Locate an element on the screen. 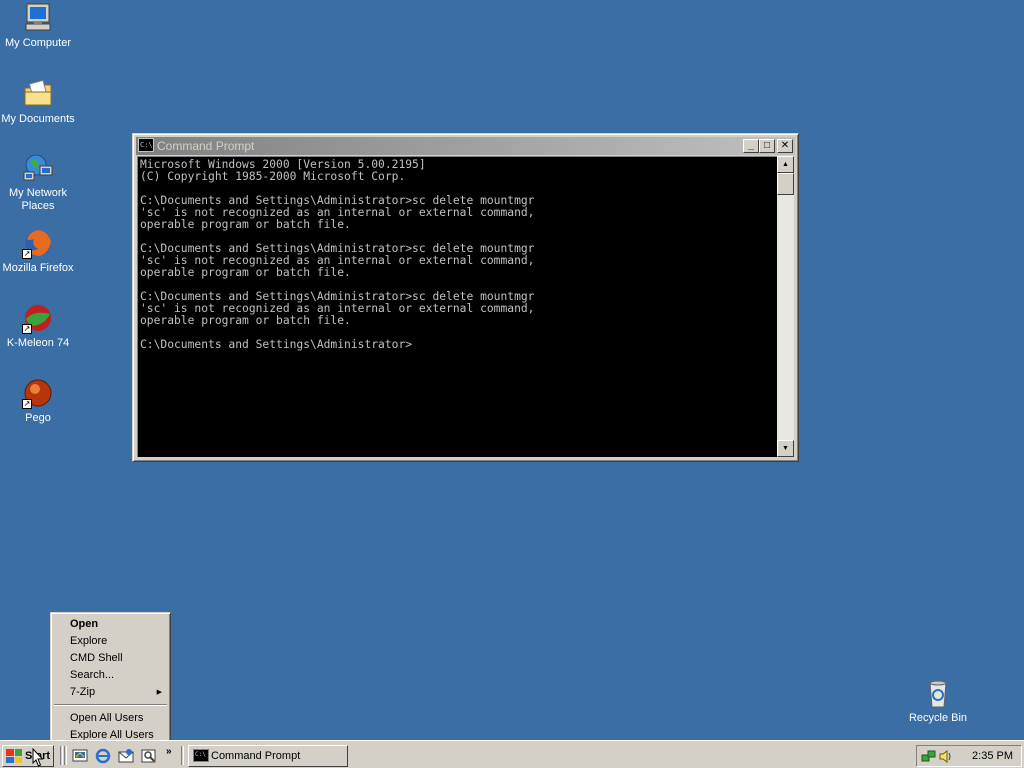 This screenshot has width=1024, height=768. search-icon is located at coordinates (149, 756).